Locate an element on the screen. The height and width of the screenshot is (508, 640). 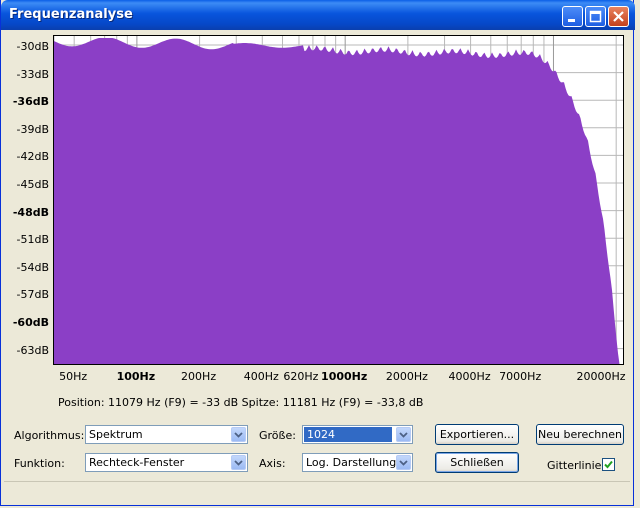
algorithm-value: Spektrum is located at coordinates (116, 434).